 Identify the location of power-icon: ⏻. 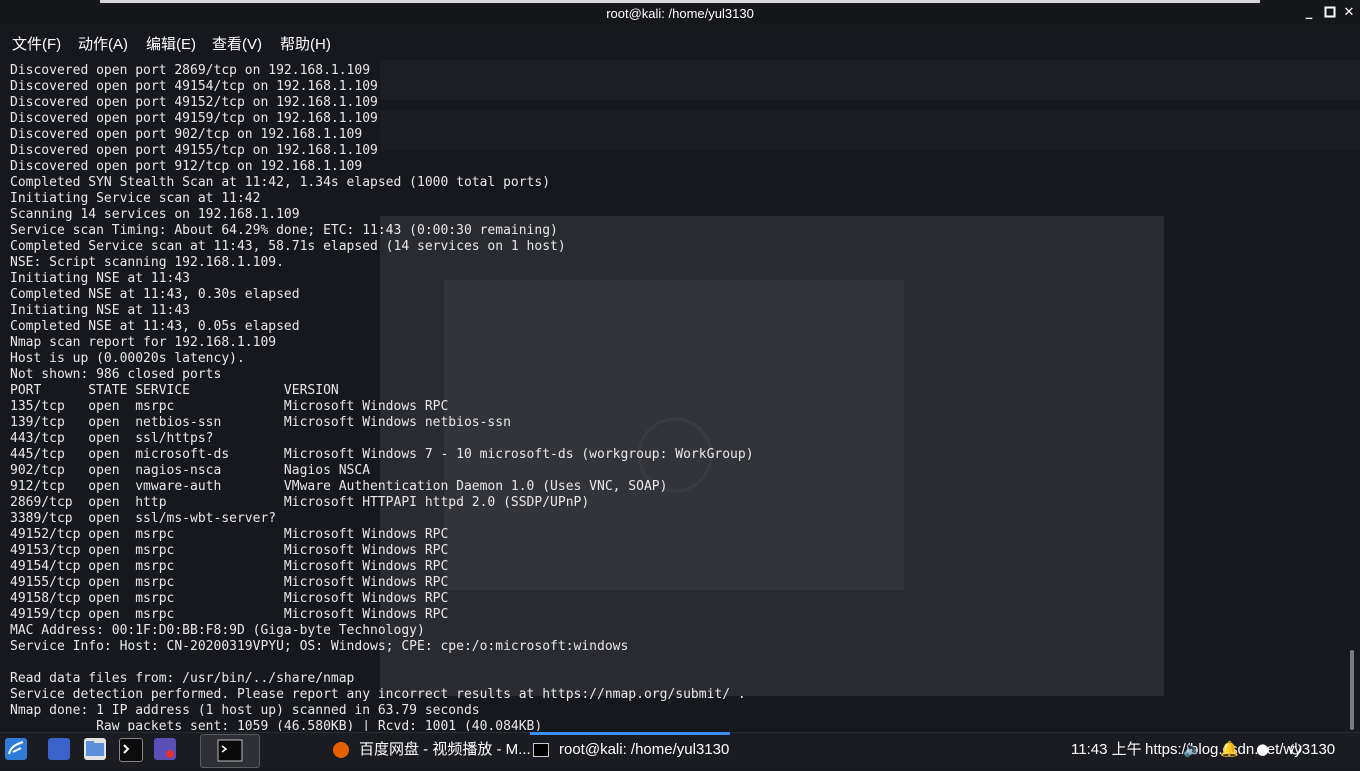
(1296, 749).